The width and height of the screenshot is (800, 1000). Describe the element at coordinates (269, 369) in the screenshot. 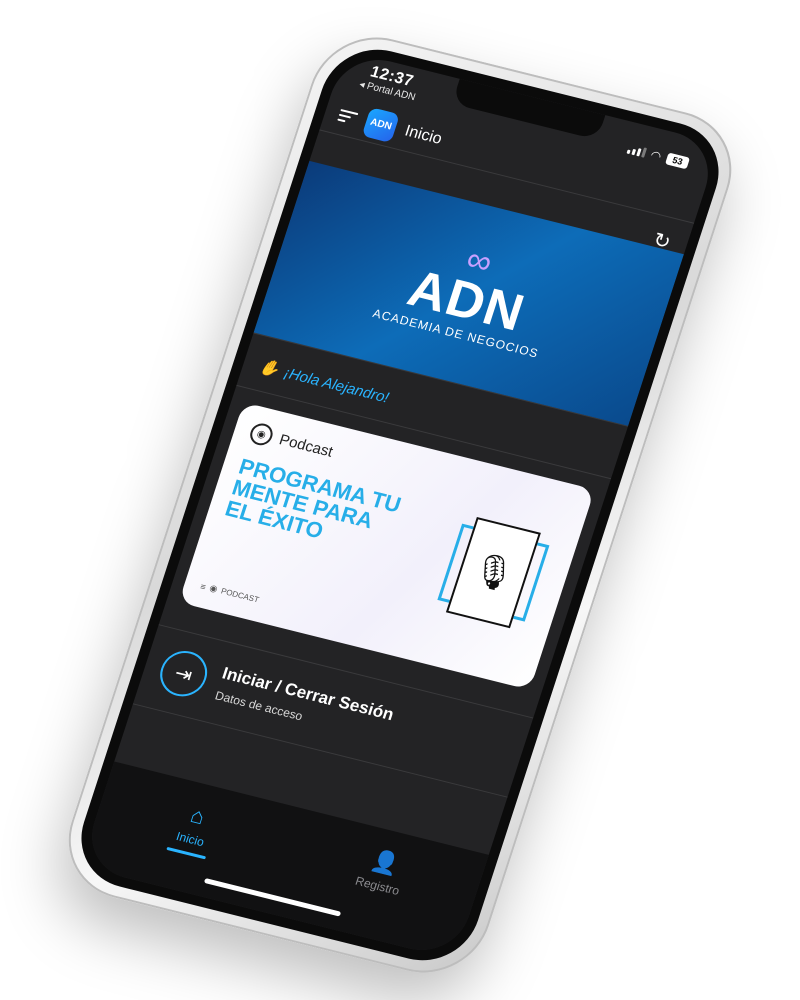

I see `waving-hand-icon: ✋` at that location.